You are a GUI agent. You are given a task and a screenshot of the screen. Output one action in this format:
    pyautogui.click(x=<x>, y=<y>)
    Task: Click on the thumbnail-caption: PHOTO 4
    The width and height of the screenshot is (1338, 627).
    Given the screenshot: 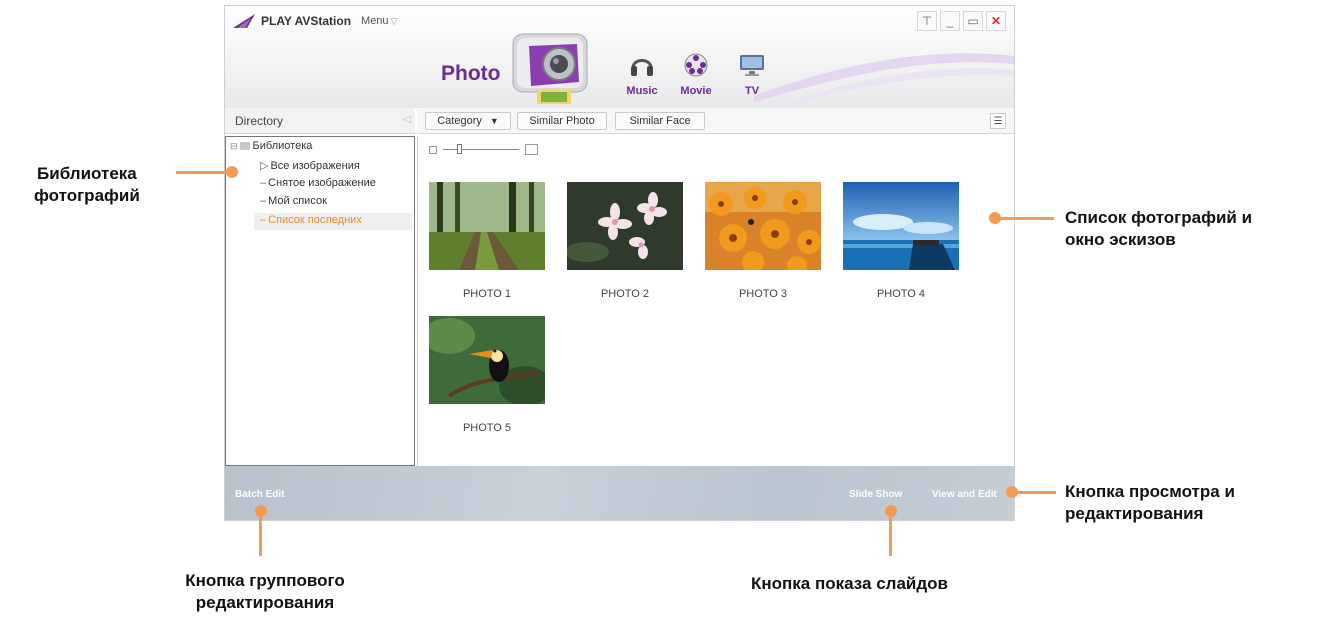 What is the action you would take?
    pyautogui.click(x=901, y=294)
    